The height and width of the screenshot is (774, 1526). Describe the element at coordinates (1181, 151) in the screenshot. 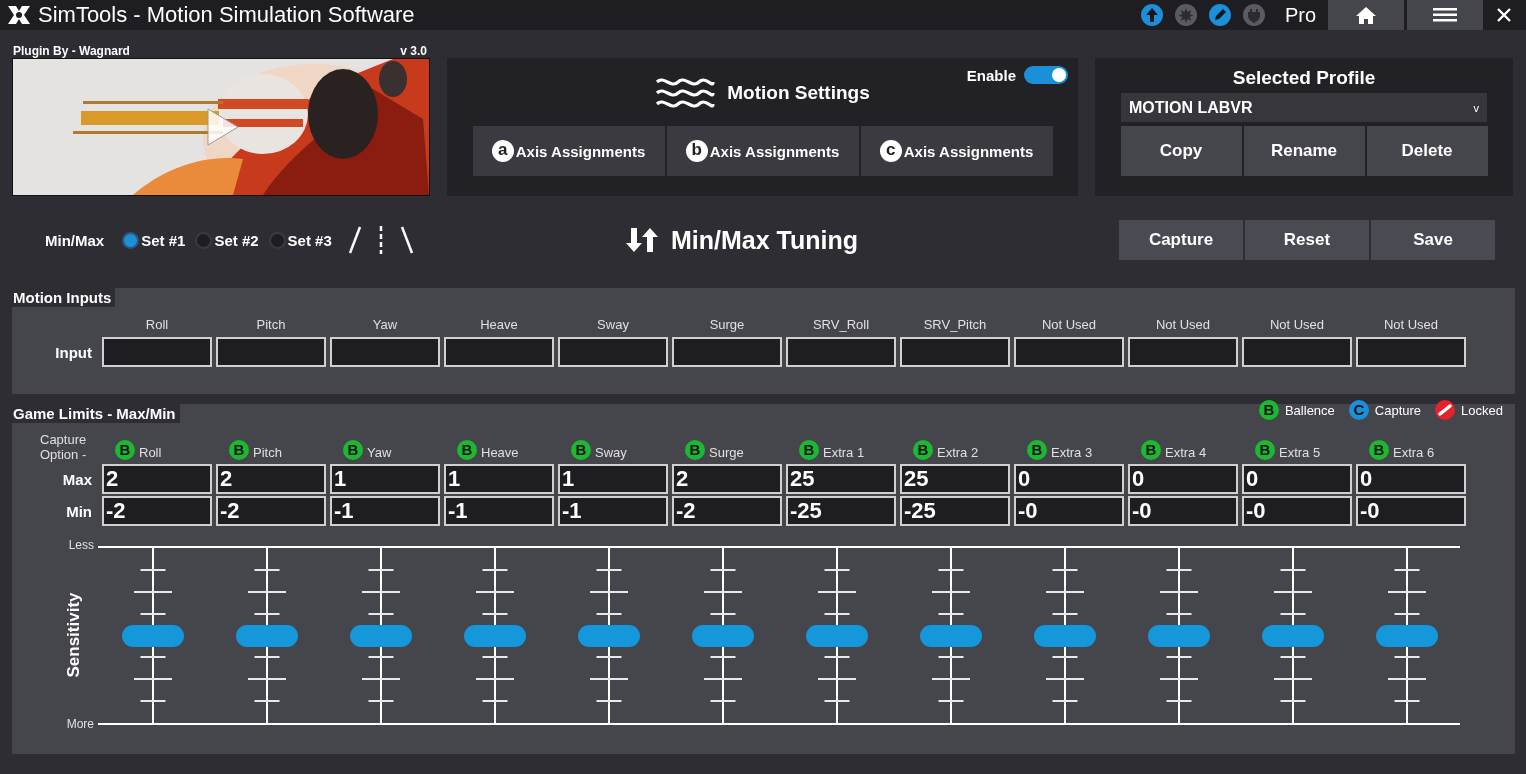

I see `profile-button: Copy` at that location.